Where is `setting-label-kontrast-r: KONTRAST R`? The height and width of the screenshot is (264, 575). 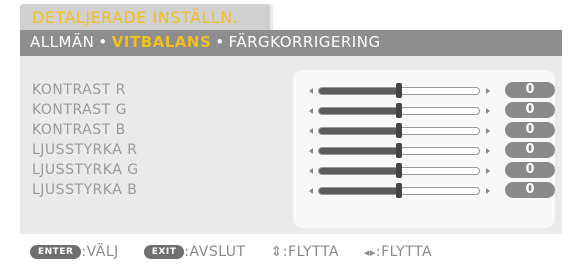
setting-label-kontrast-r: KONTRAST R is located at coordinates (79, 90).